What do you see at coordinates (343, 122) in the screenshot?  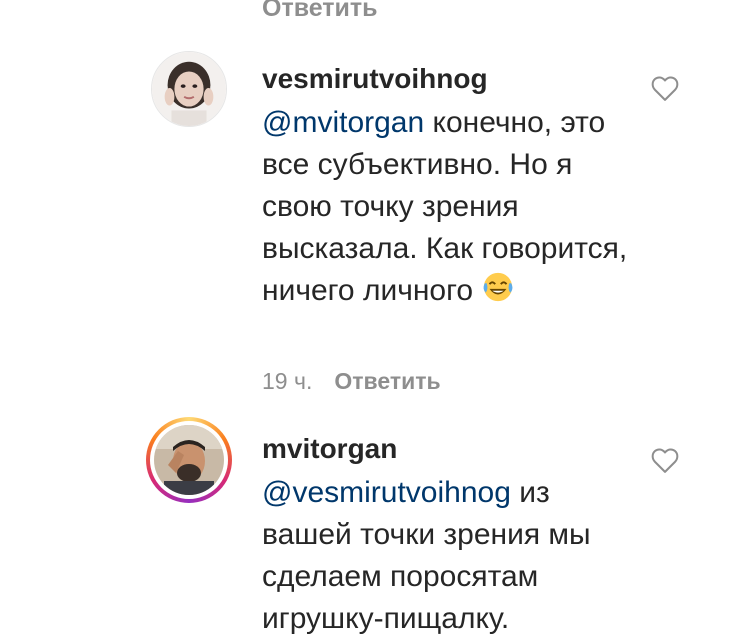 I see `mention-link: @mvitorgan` at bounding box center [343, 122].